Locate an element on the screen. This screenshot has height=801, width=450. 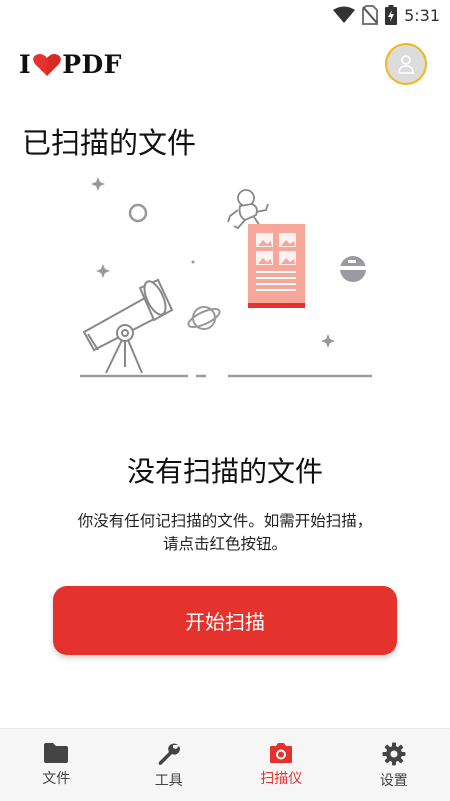
ilovepdf-logo: I PDF is located at coordinates (70, 64).